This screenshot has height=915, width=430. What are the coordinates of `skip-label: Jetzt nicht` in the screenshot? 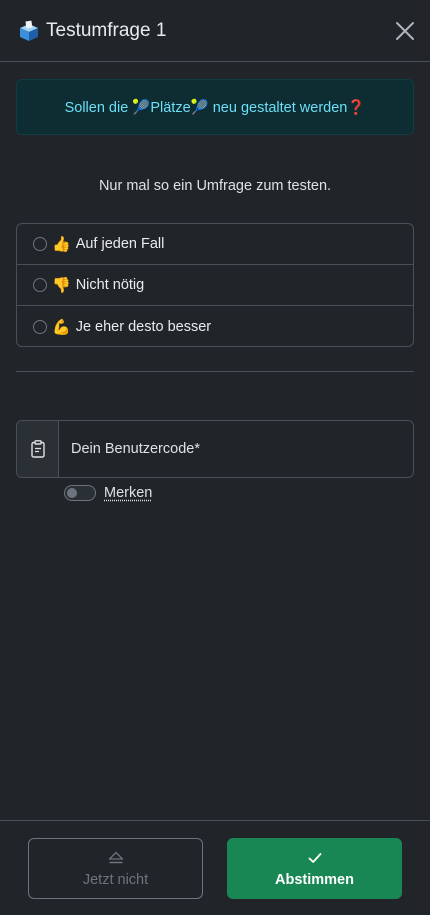 It's located at (115, 879).